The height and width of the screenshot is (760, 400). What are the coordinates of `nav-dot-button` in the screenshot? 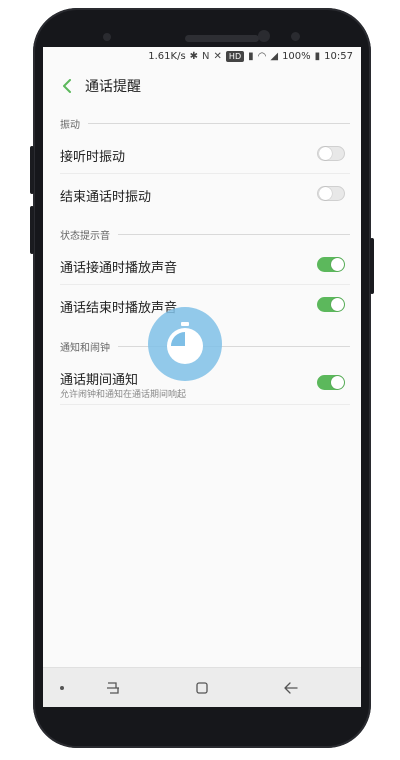 It's located at (62, 688).